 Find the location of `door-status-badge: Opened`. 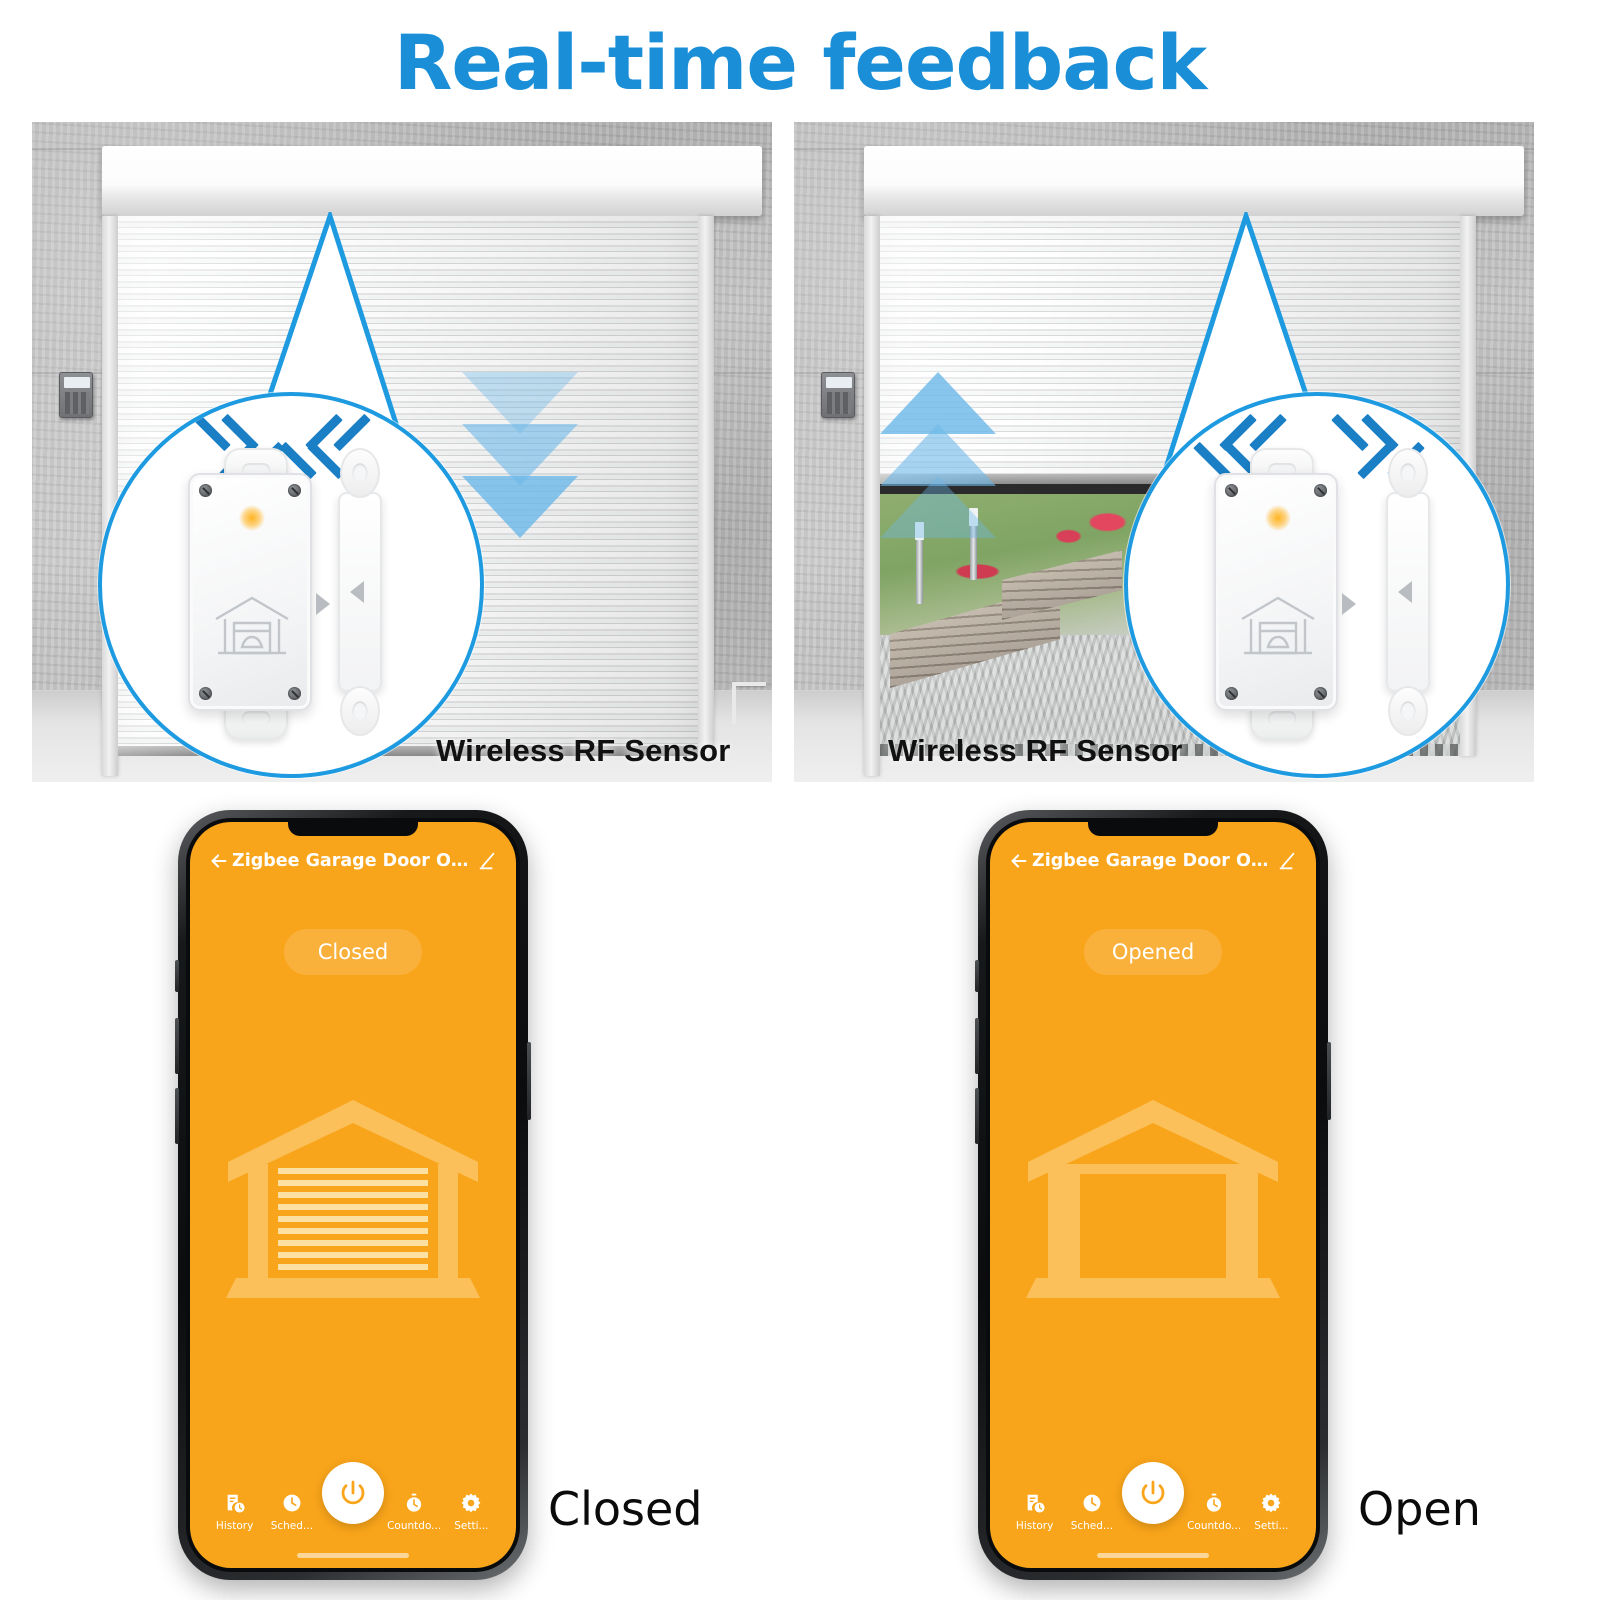

door-status-badge: Opened is located at coordinates (1153, 952).